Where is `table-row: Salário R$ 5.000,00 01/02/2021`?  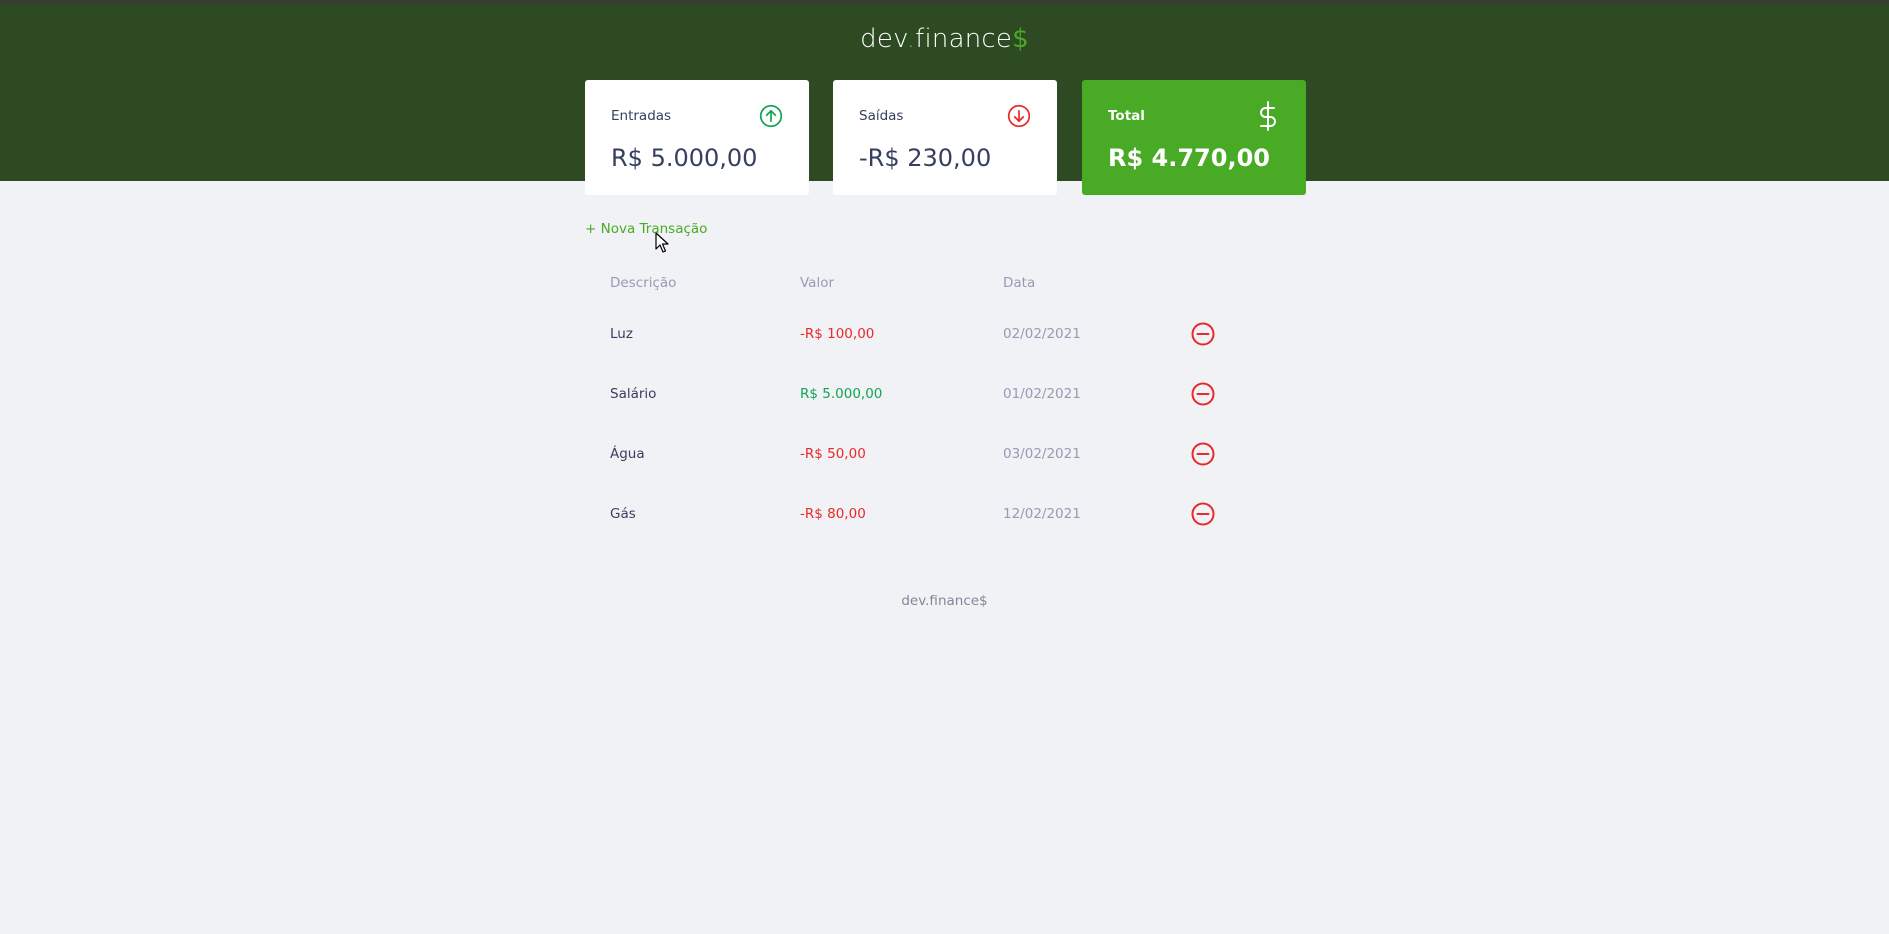
table-row: Salário R$ 5.000,00 01/02/2021 is located at coordinates (945, 394).